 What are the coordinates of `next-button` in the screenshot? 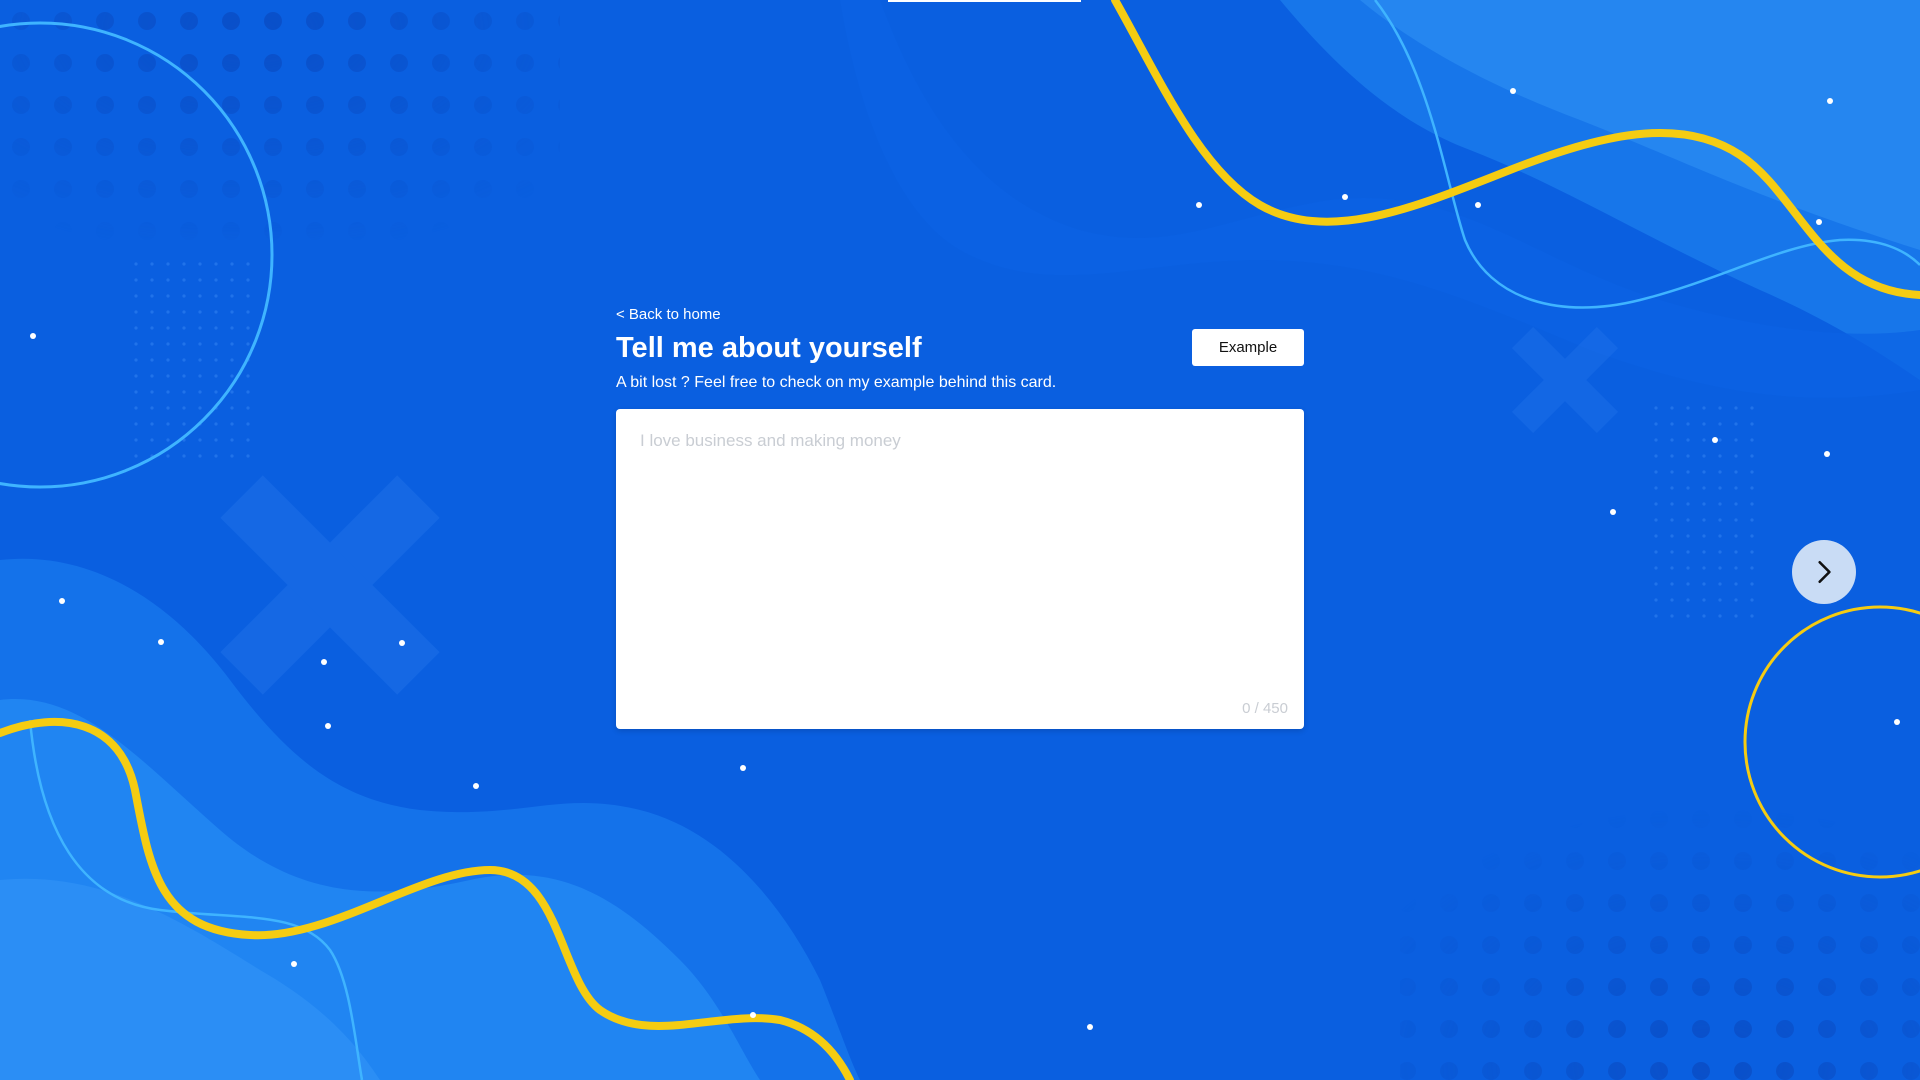 It's located at (1824, 572).